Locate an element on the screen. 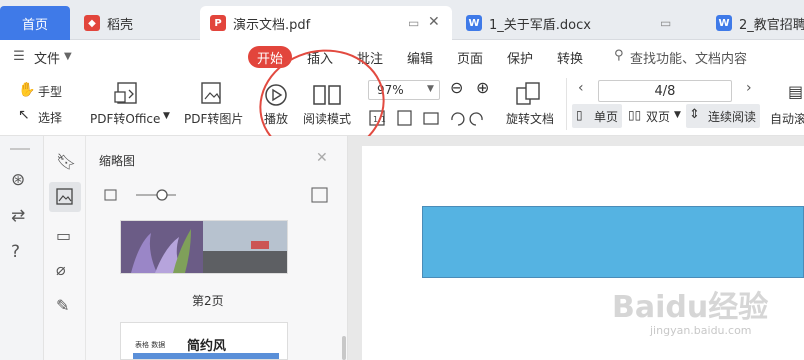  translate-icon: ⇄ is located at coordinates (18, 216).